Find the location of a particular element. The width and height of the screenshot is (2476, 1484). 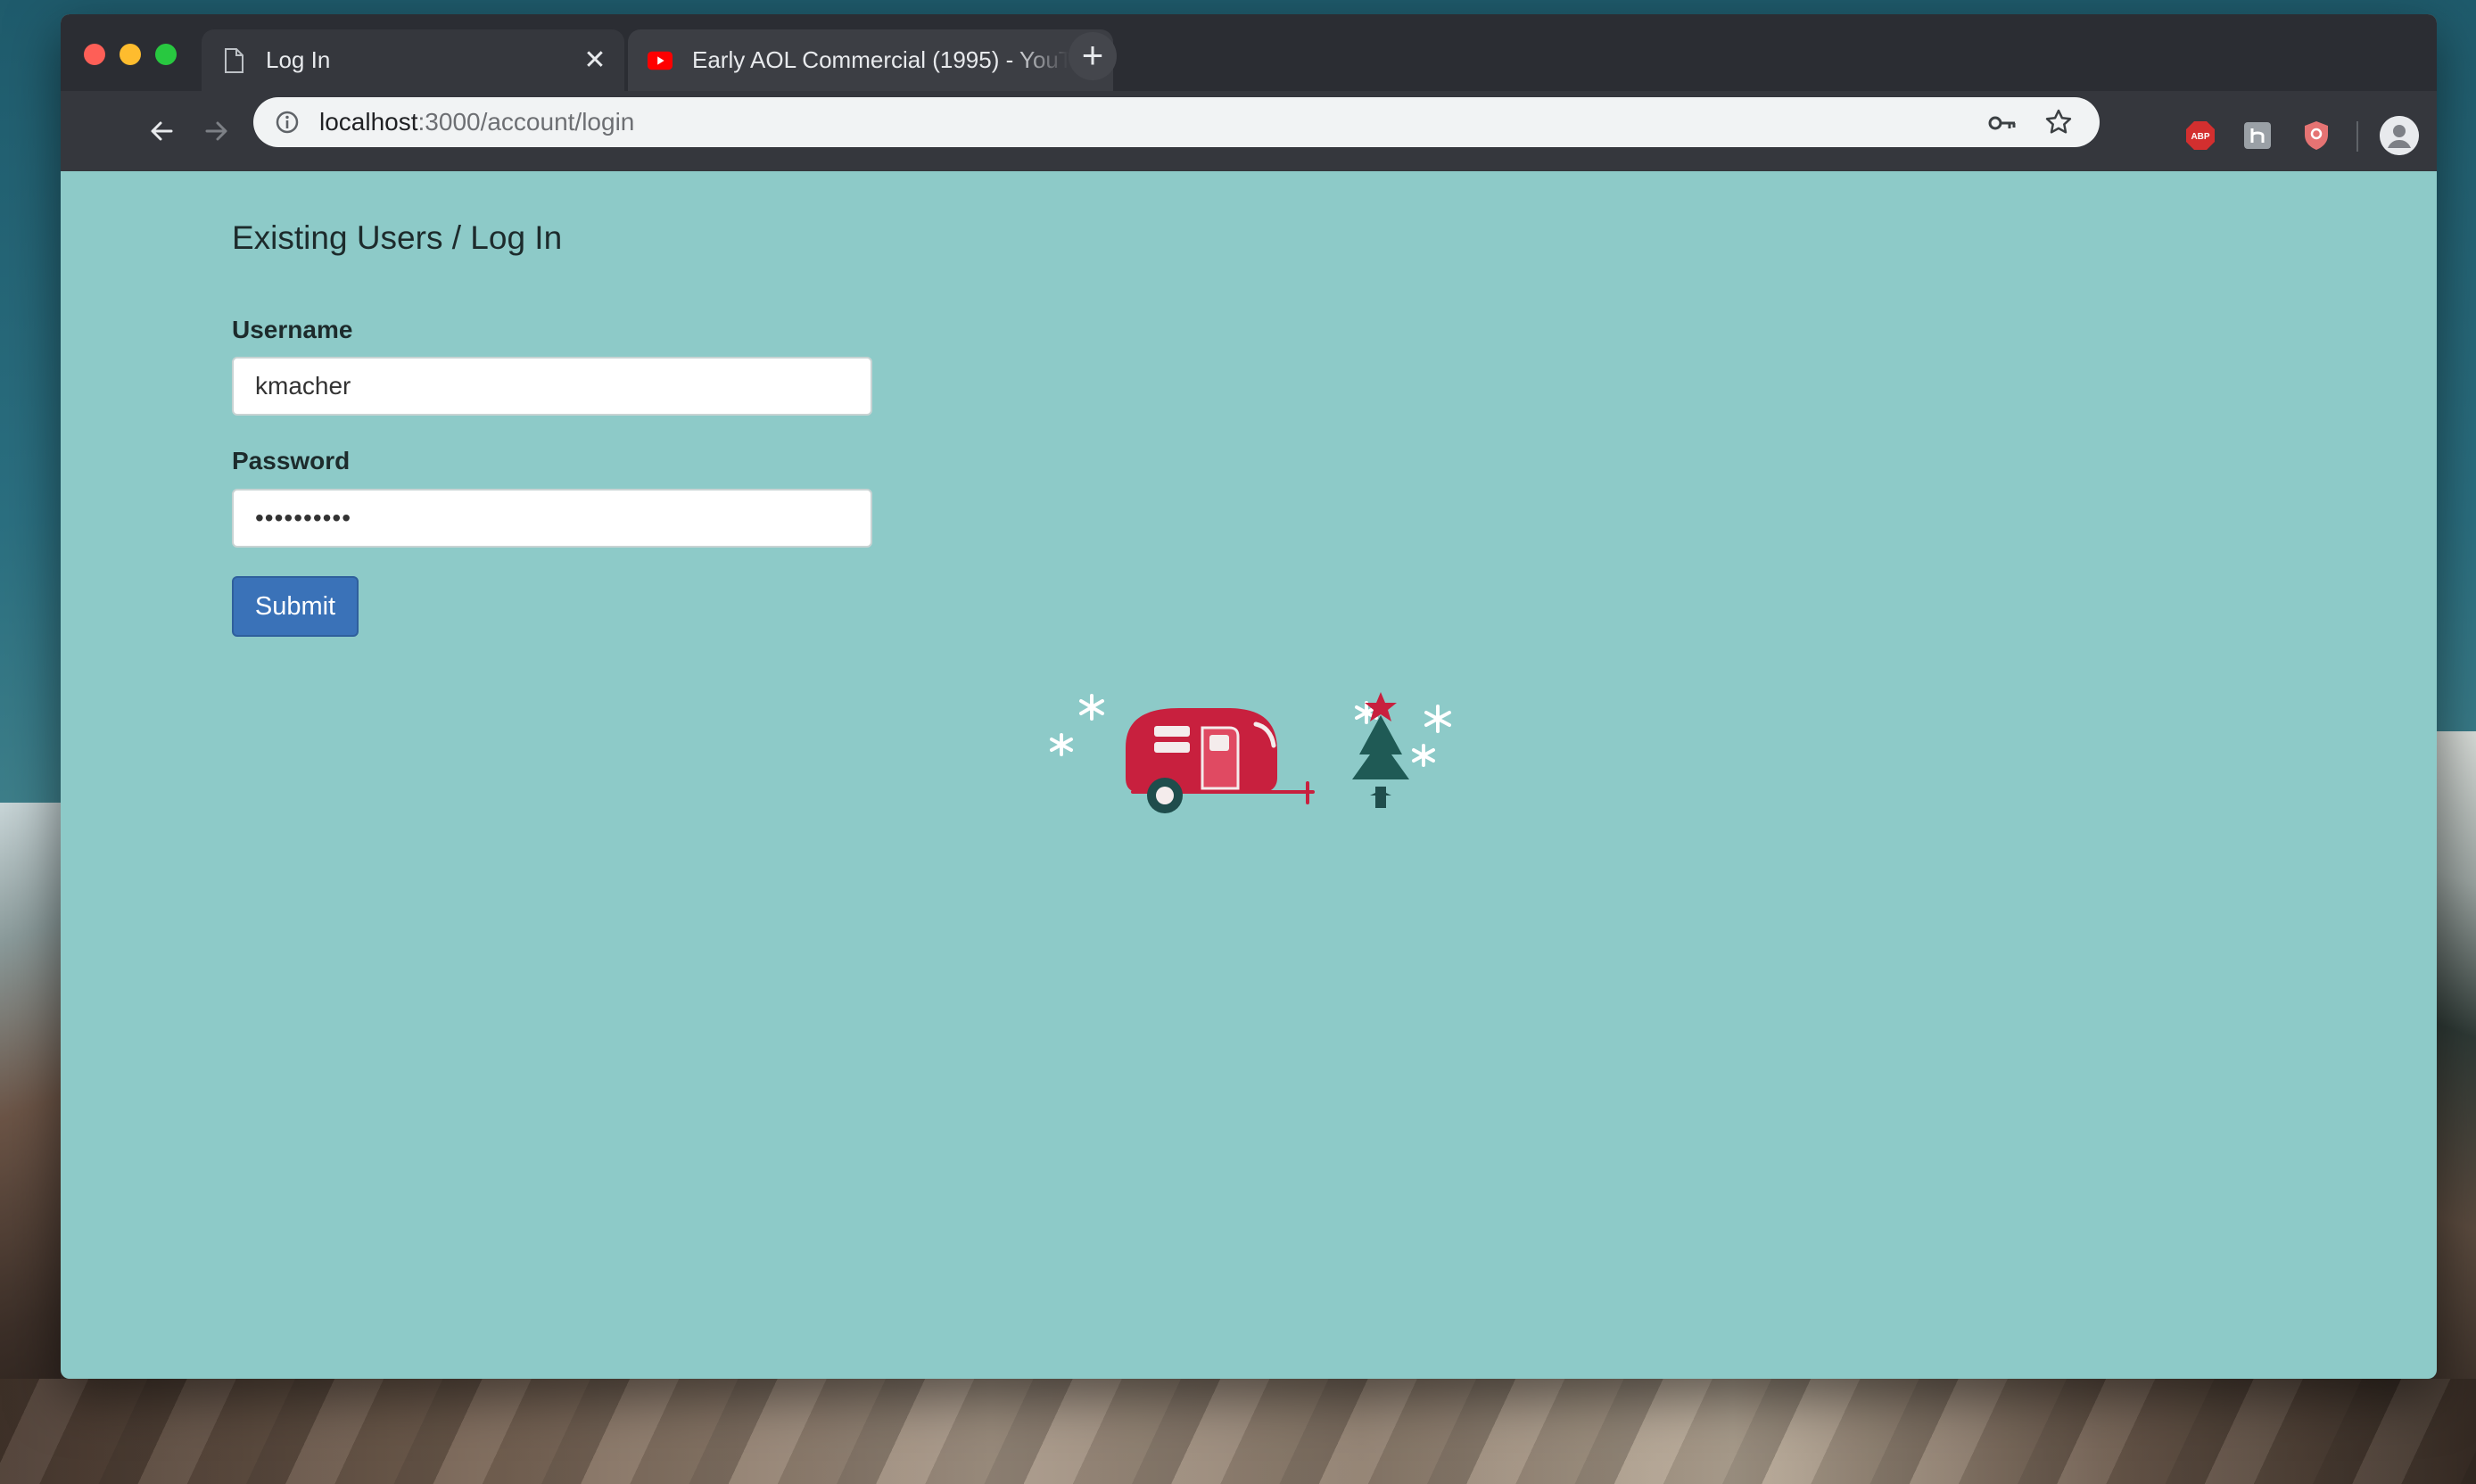

adblock-plus-icon: ABP is located at coordinates (2200, 136).